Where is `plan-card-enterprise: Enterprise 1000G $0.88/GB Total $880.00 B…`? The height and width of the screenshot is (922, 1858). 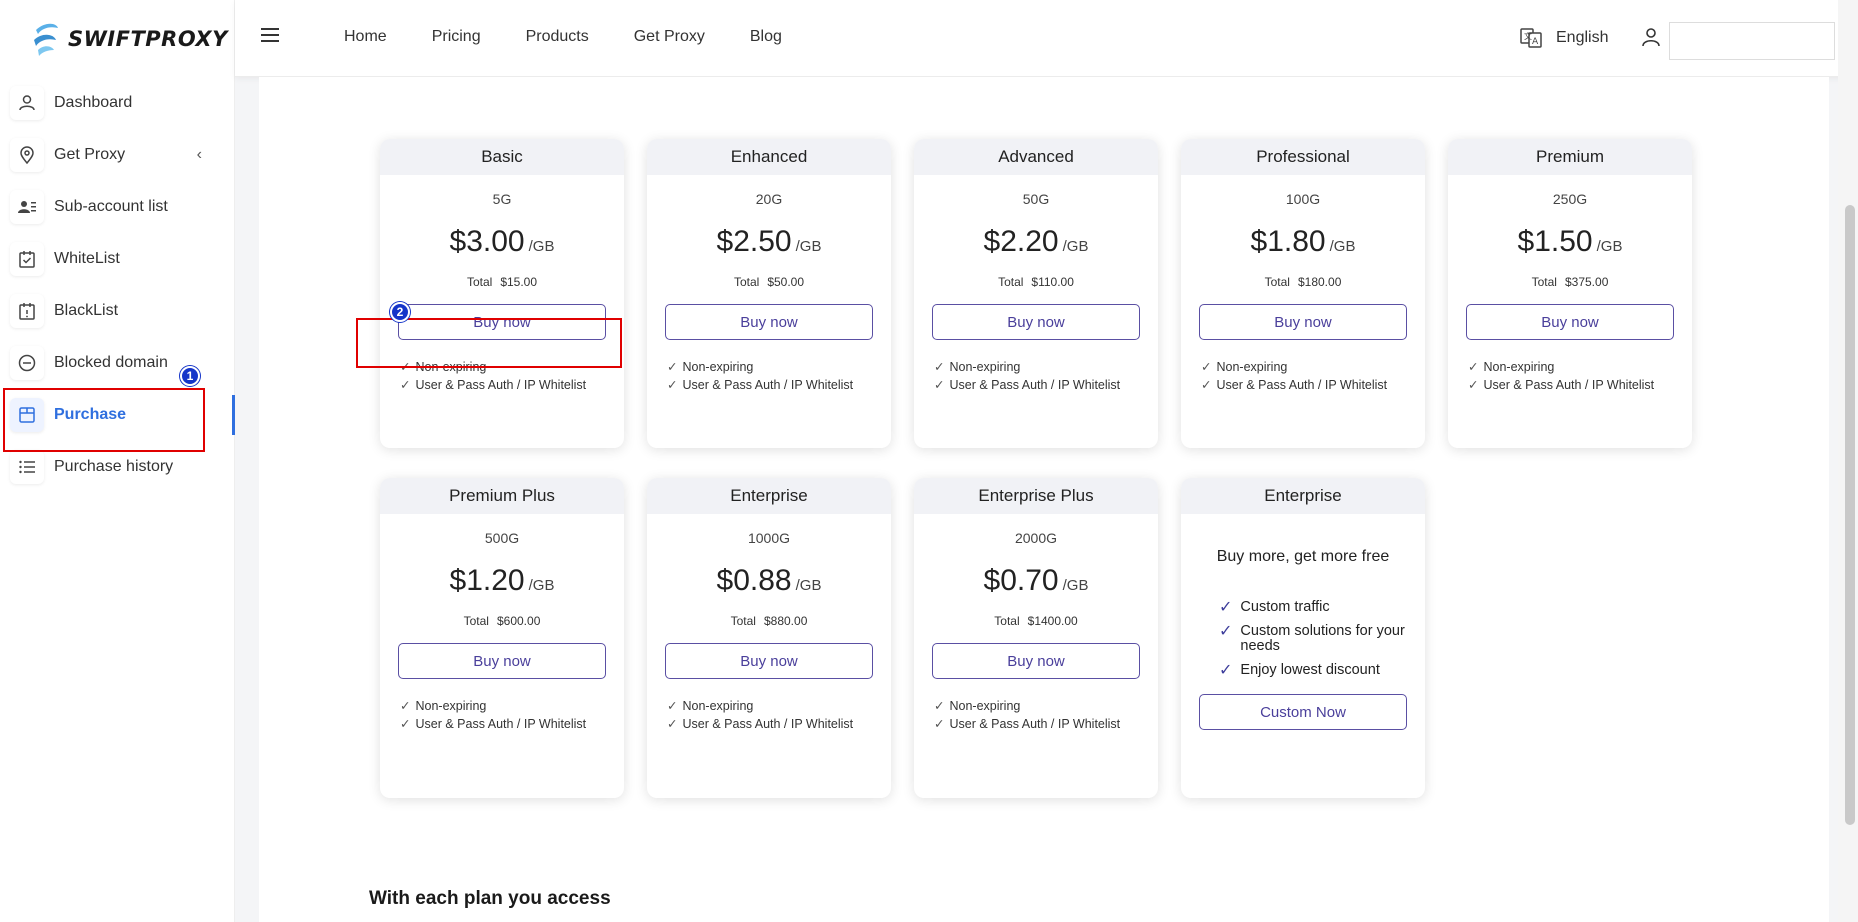 plan-card-enterprise: Enterprise 1000G $0.88/GB Total $880.00 B… is located at coordinates (769, 638).